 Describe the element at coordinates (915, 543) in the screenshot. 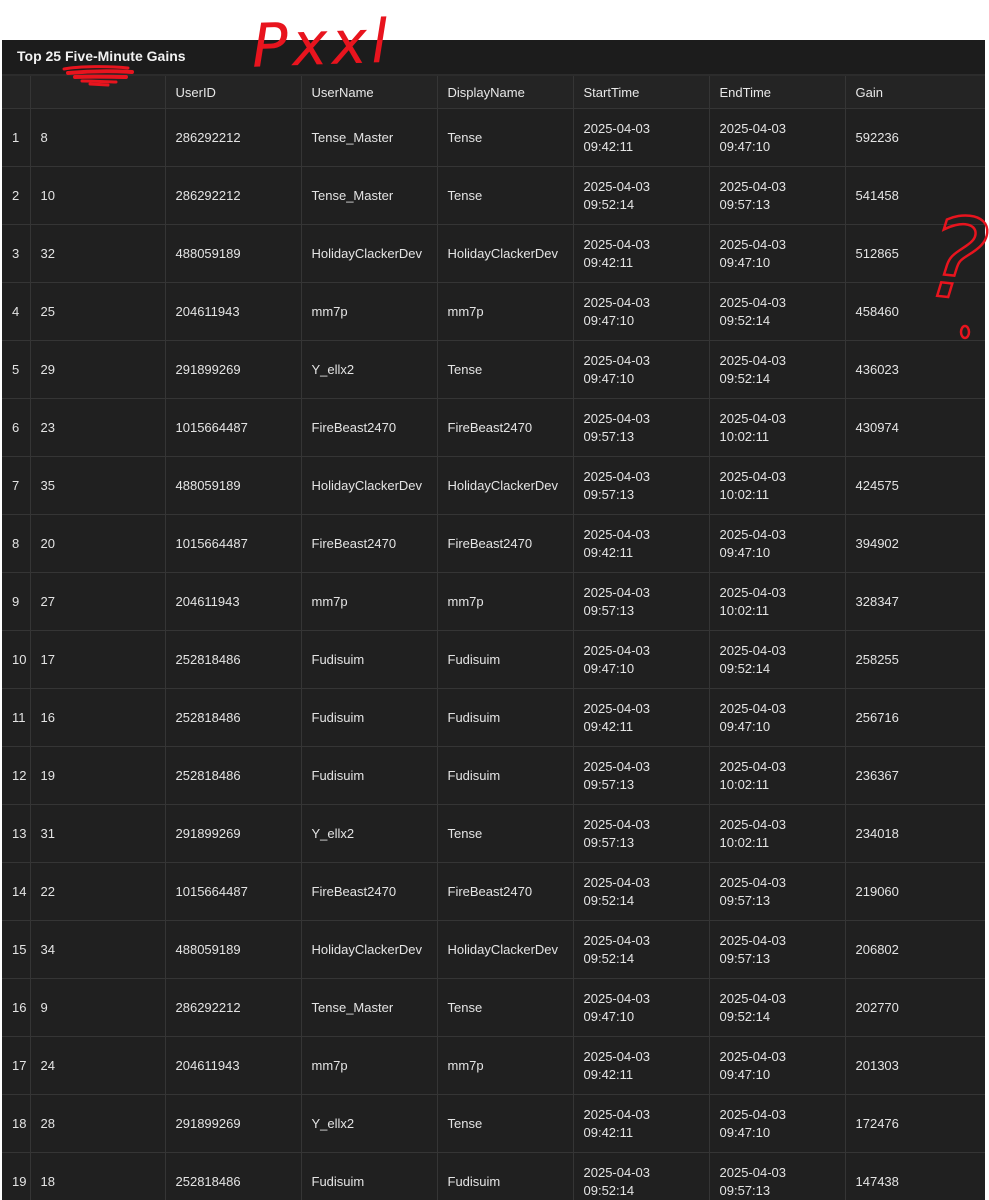

I see `cell-gain: 394902` at that location.